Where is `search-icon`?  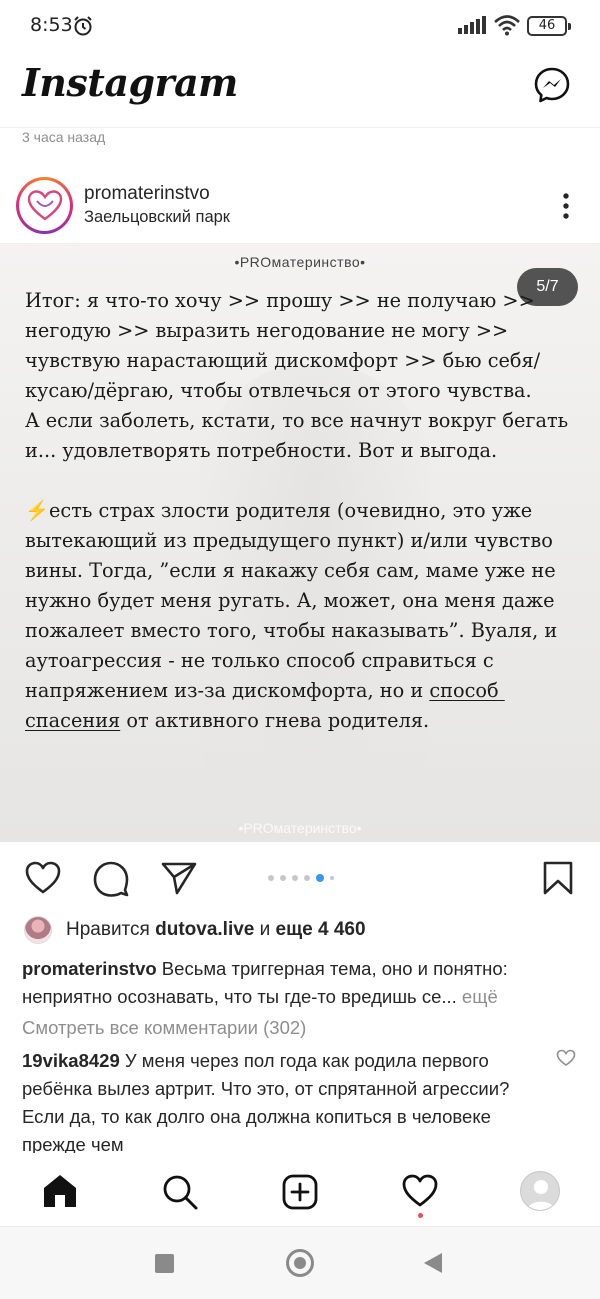 search-icon is located at coordinates (180, 1192).